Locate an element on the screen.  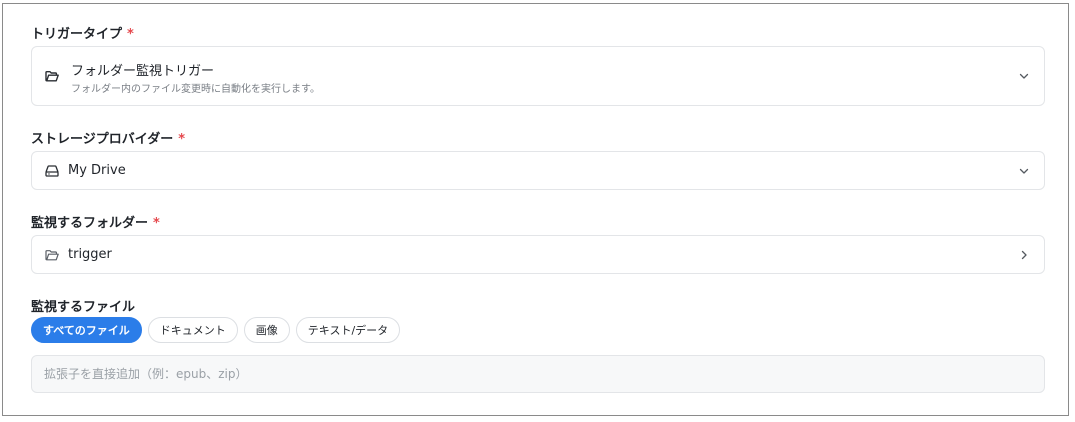
storage-provider-label: ストレージプロバイダー * is located at coordinates (108, 137).